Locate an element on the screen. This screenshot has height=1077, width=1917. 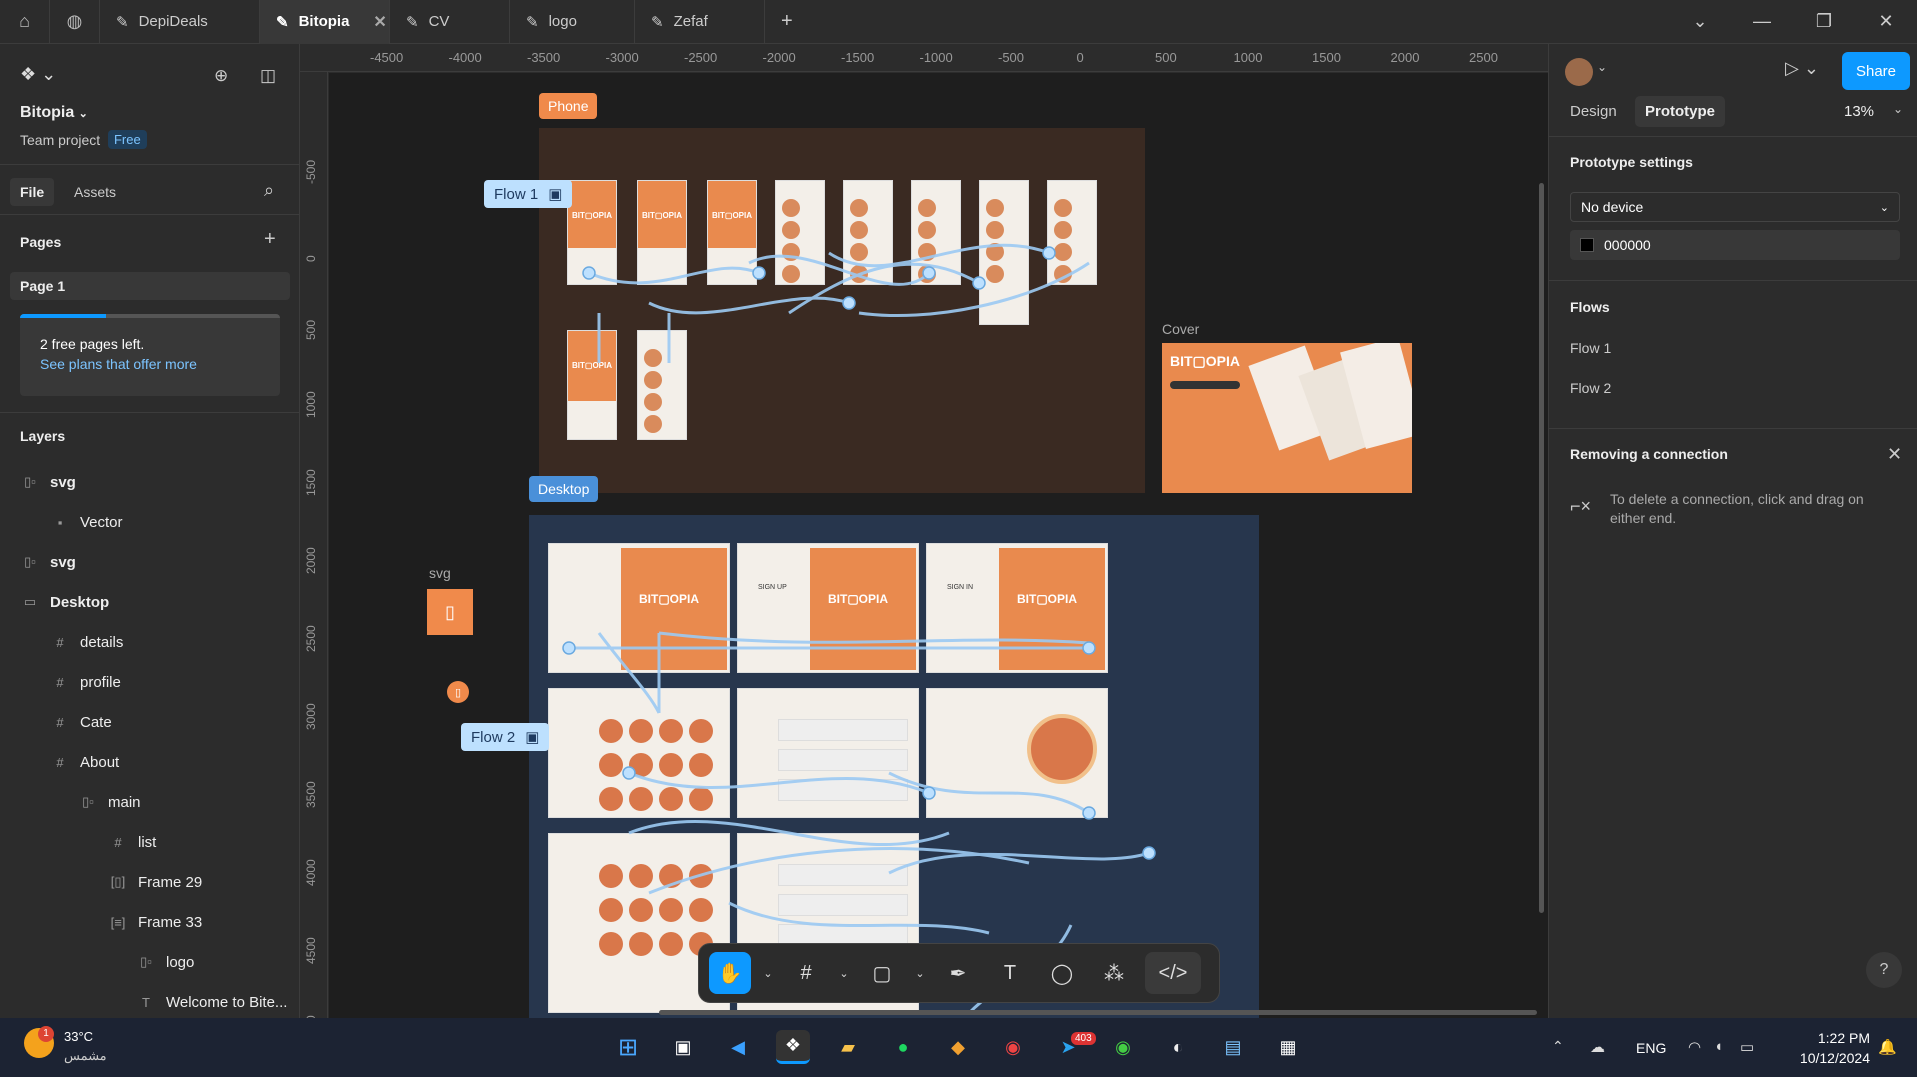
search-icon: ⌕ is located at coordinates (269, 190).